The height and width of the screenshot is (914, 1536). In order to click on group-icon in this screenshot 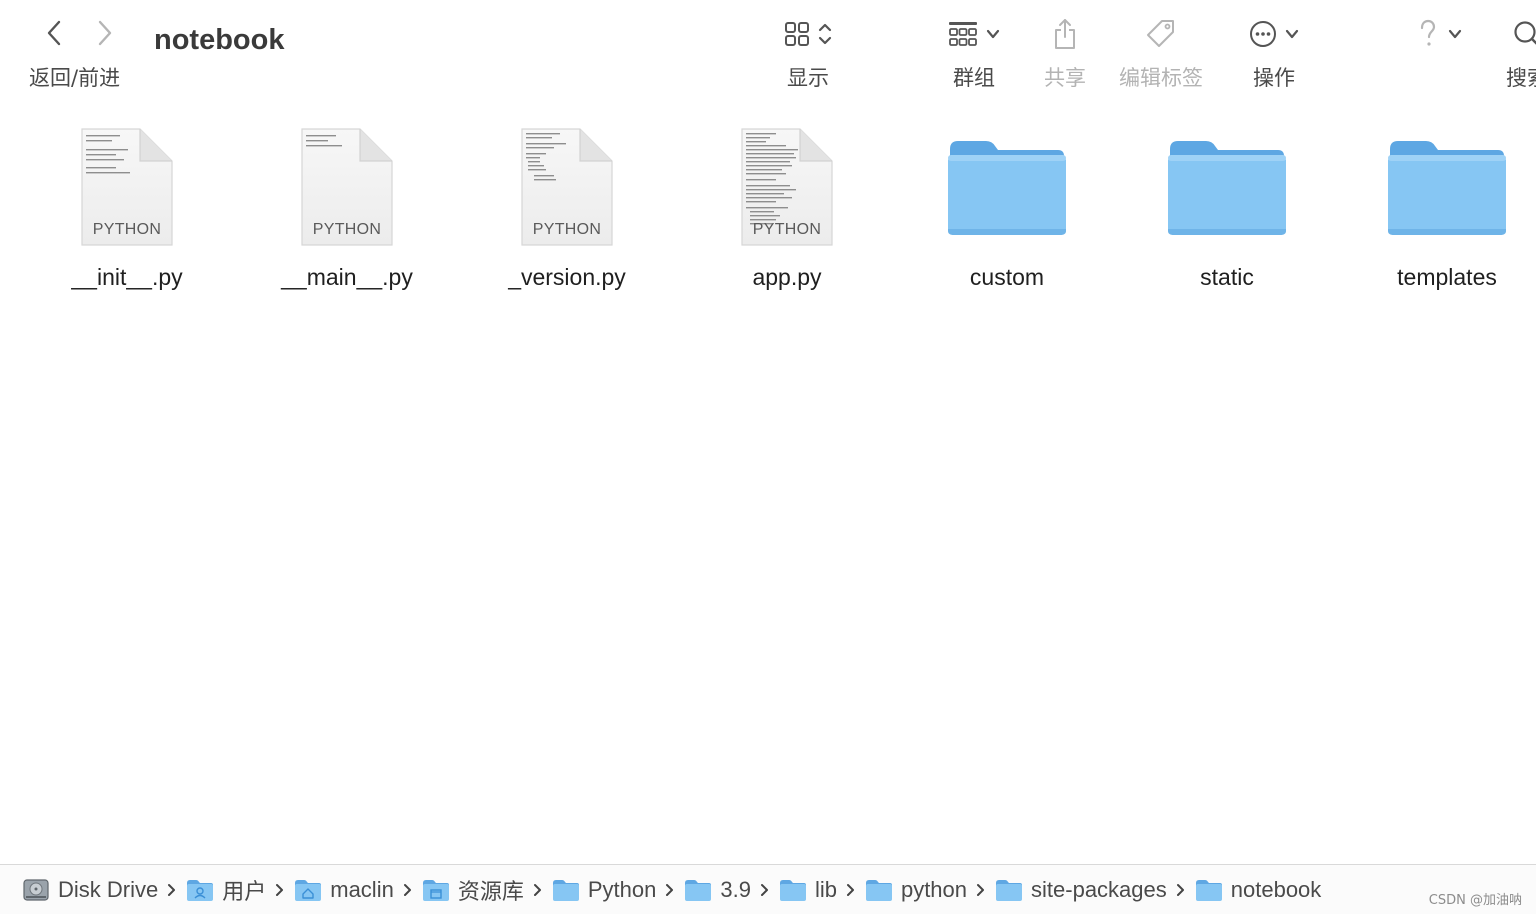, I will do `click(963, 34)`.